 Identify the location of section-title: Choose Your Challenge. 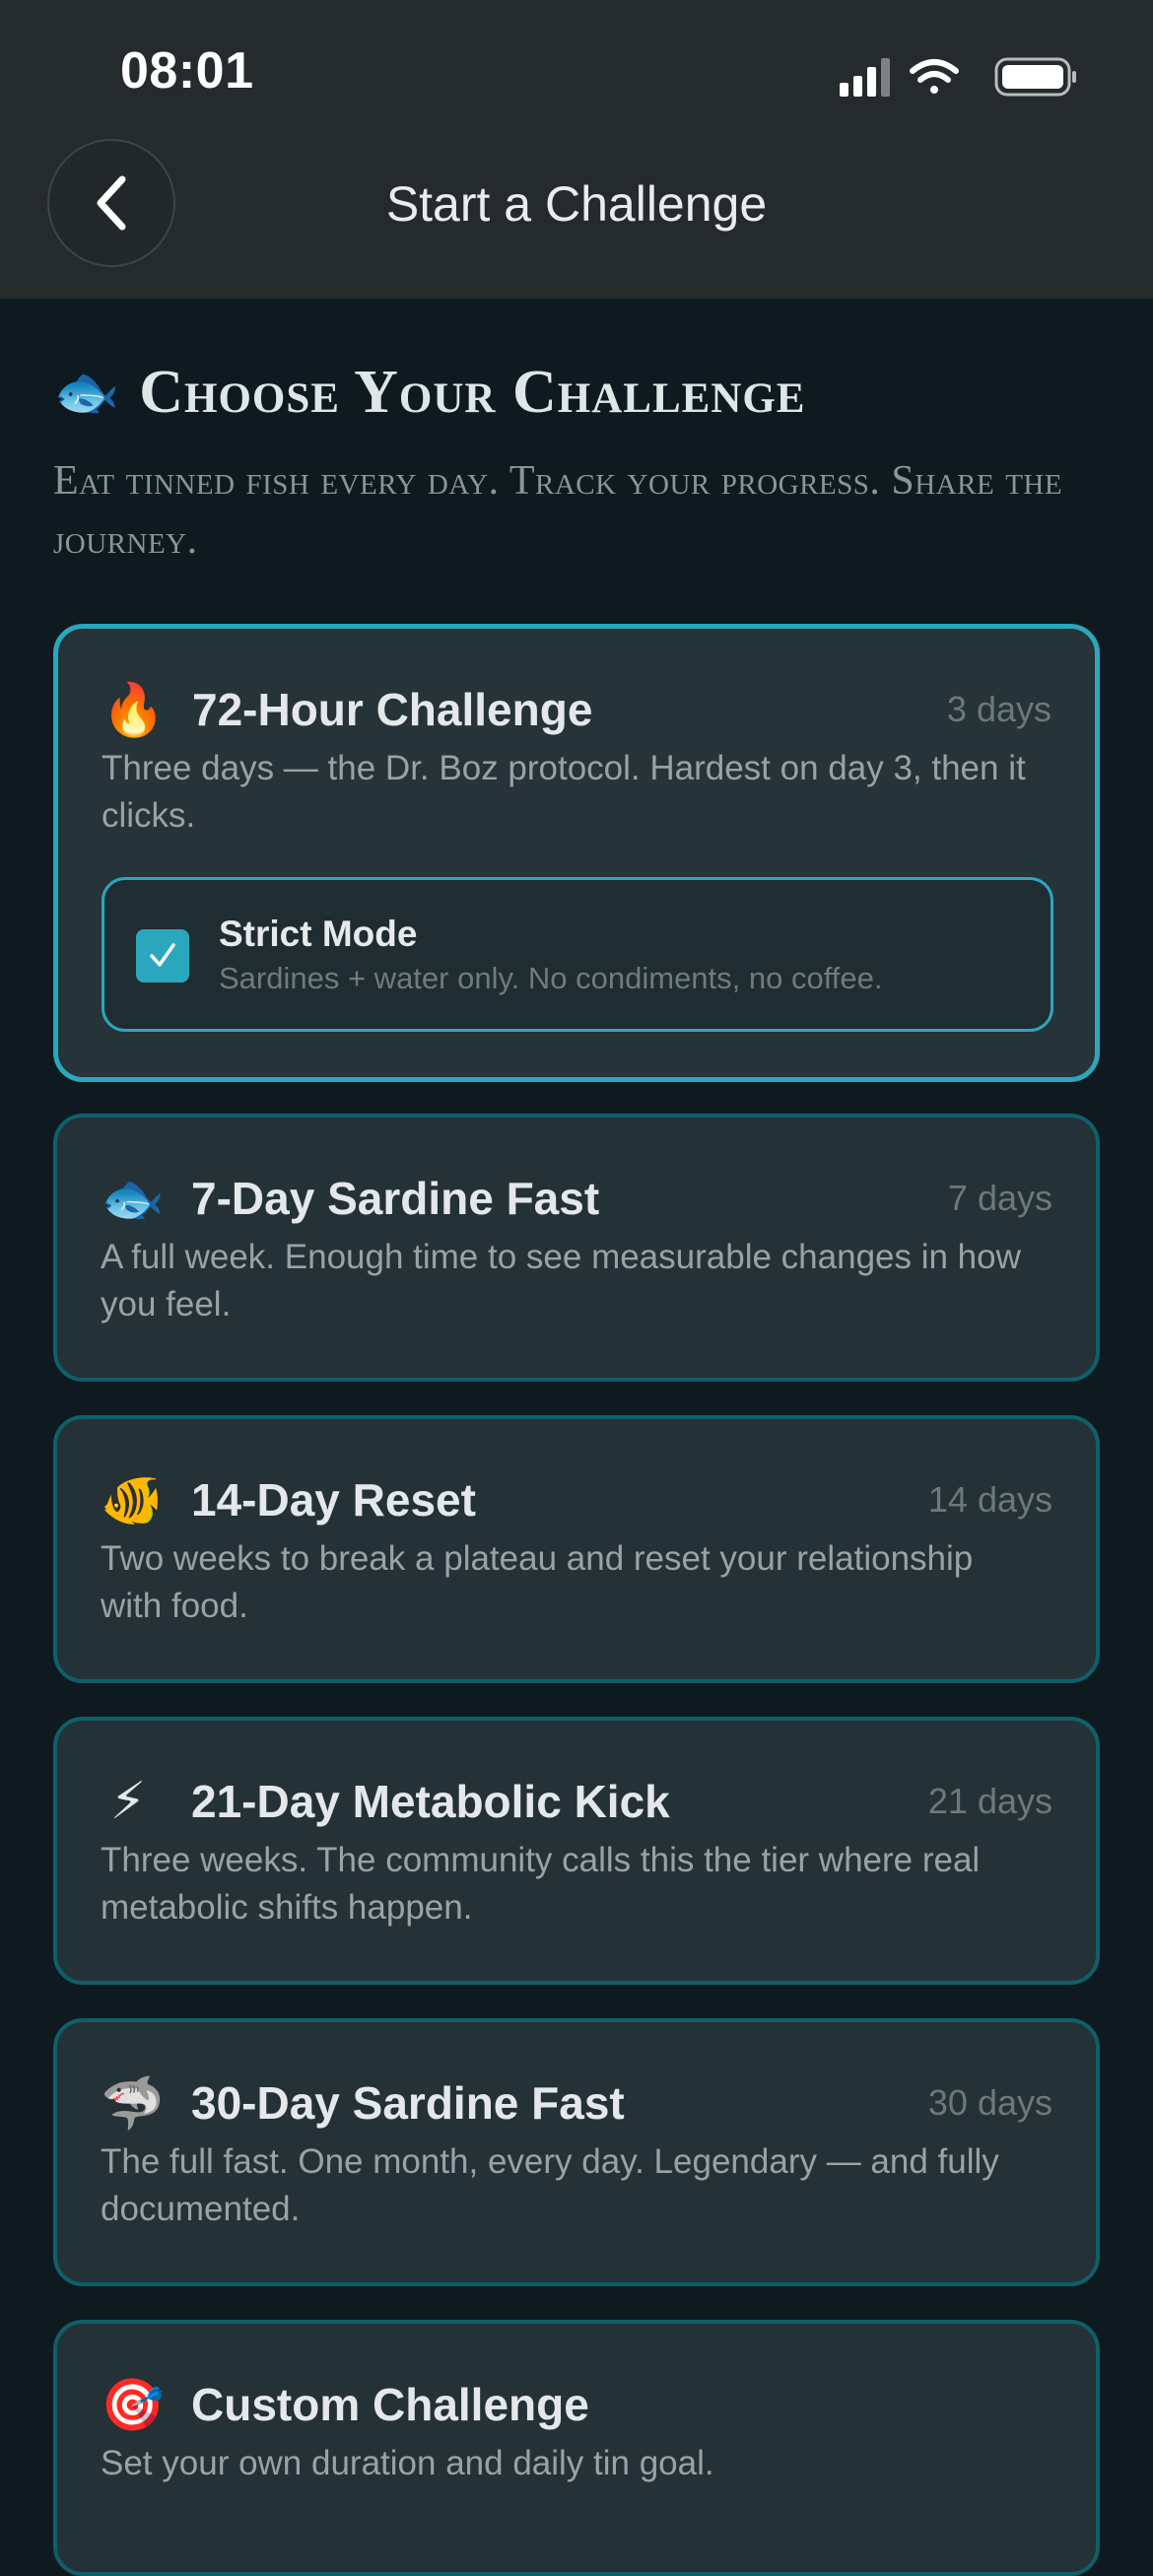
(473, 392).